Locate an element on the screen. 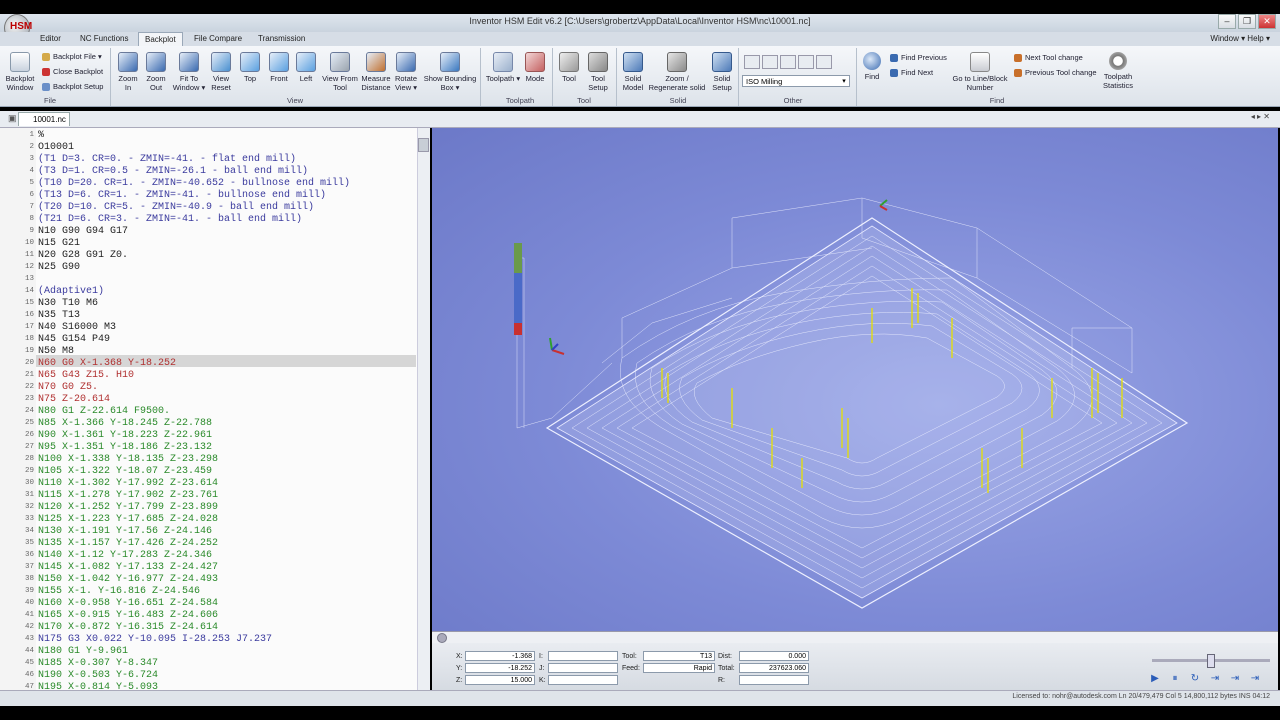 Image resolution: width=1280 pixels, height=720 pixels. mode-button: Mode is located at coordinates (535, 67).